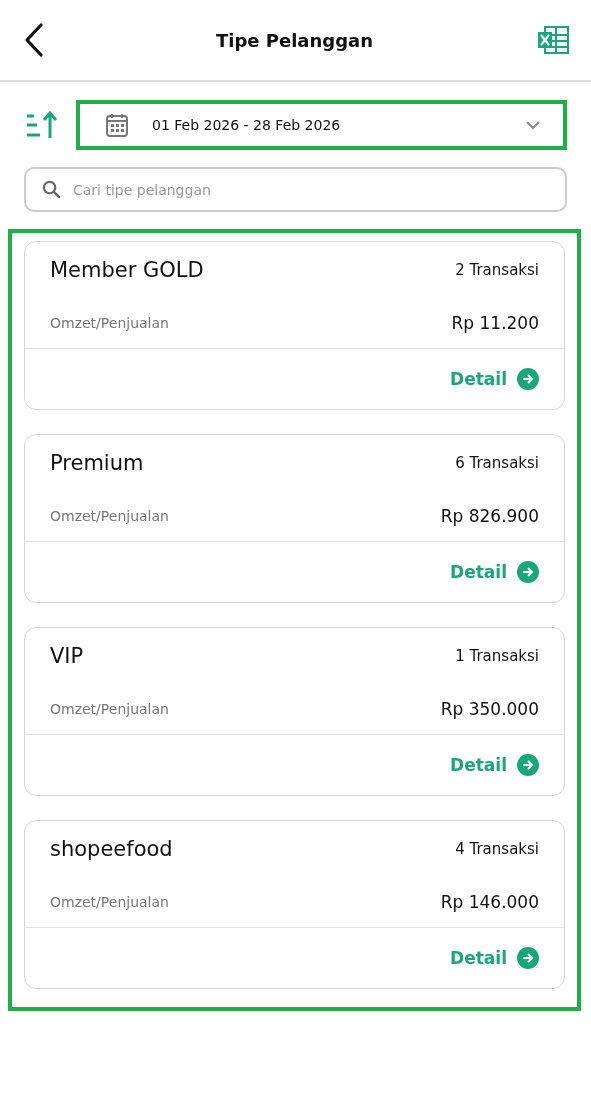  I want to click on transaction-count: 6 Transaksi, so click(497, 463).